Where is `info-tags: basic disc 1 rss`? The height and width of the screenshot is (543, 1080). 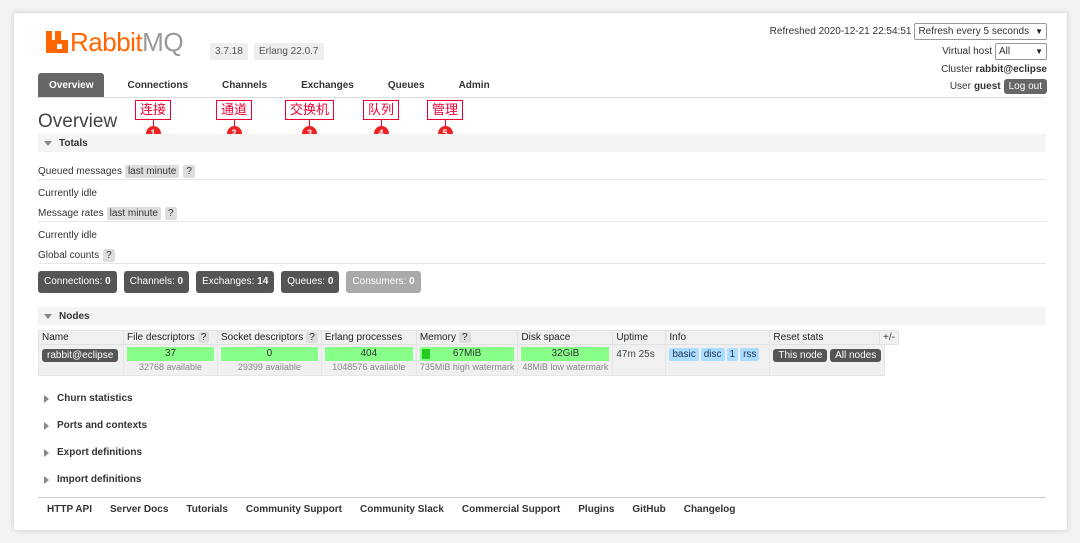
info-tags: basic disc 1 rss is located at coordinates (718, 360).